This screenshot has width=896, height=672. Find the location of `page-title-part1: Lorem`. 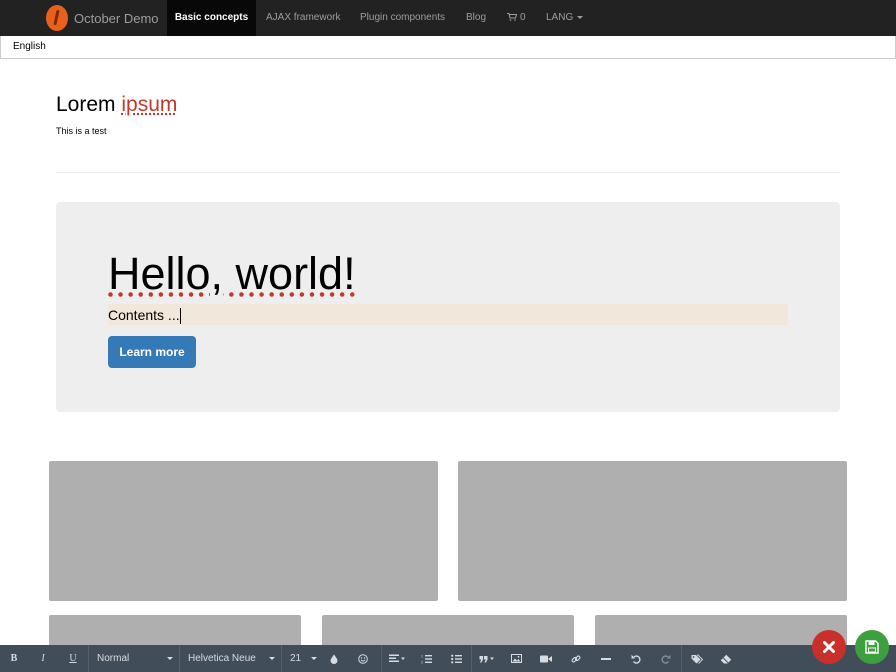

page-title-part1: Lorem is located at coordinates (86, 104).